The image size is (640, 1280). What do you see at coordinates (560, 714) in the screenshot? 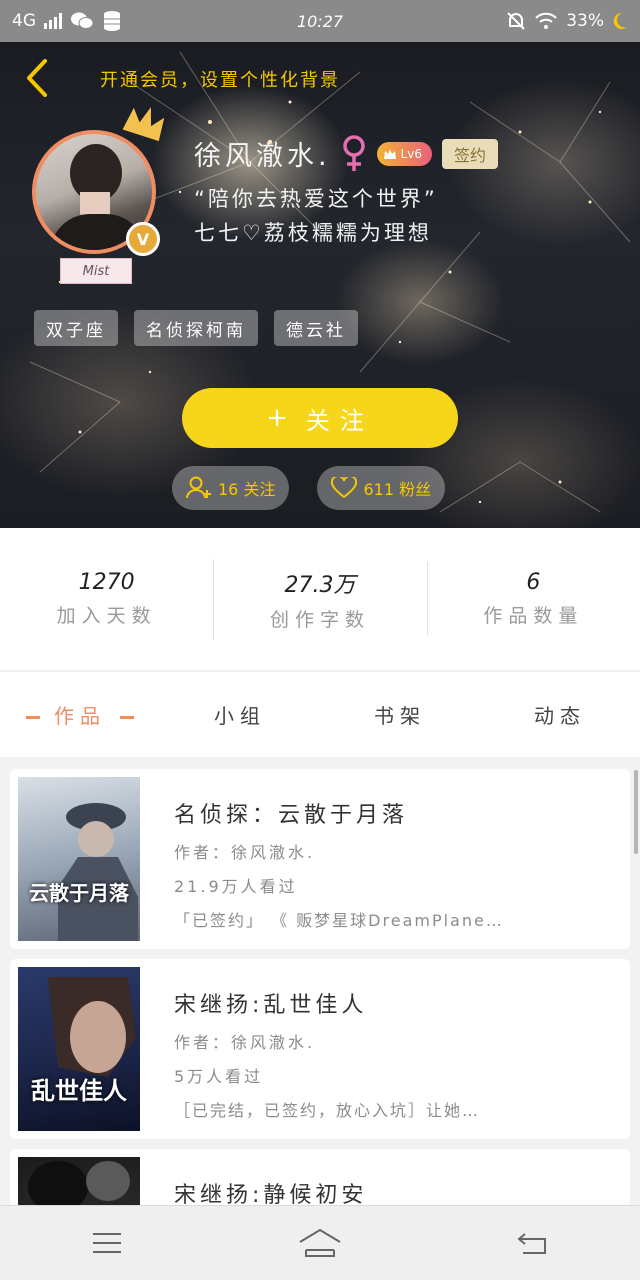
I see `tab-activity: 动态` at bounding box center [560, 714].